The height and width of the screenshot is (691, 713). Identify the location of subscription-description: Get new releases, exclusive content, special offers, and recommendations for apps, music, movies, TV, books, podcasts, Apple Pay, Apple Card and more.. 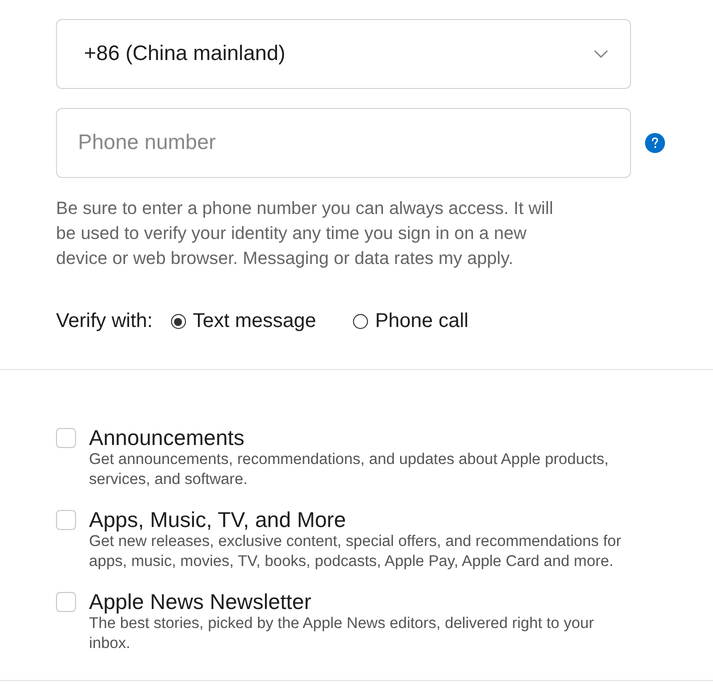
(355, 552).